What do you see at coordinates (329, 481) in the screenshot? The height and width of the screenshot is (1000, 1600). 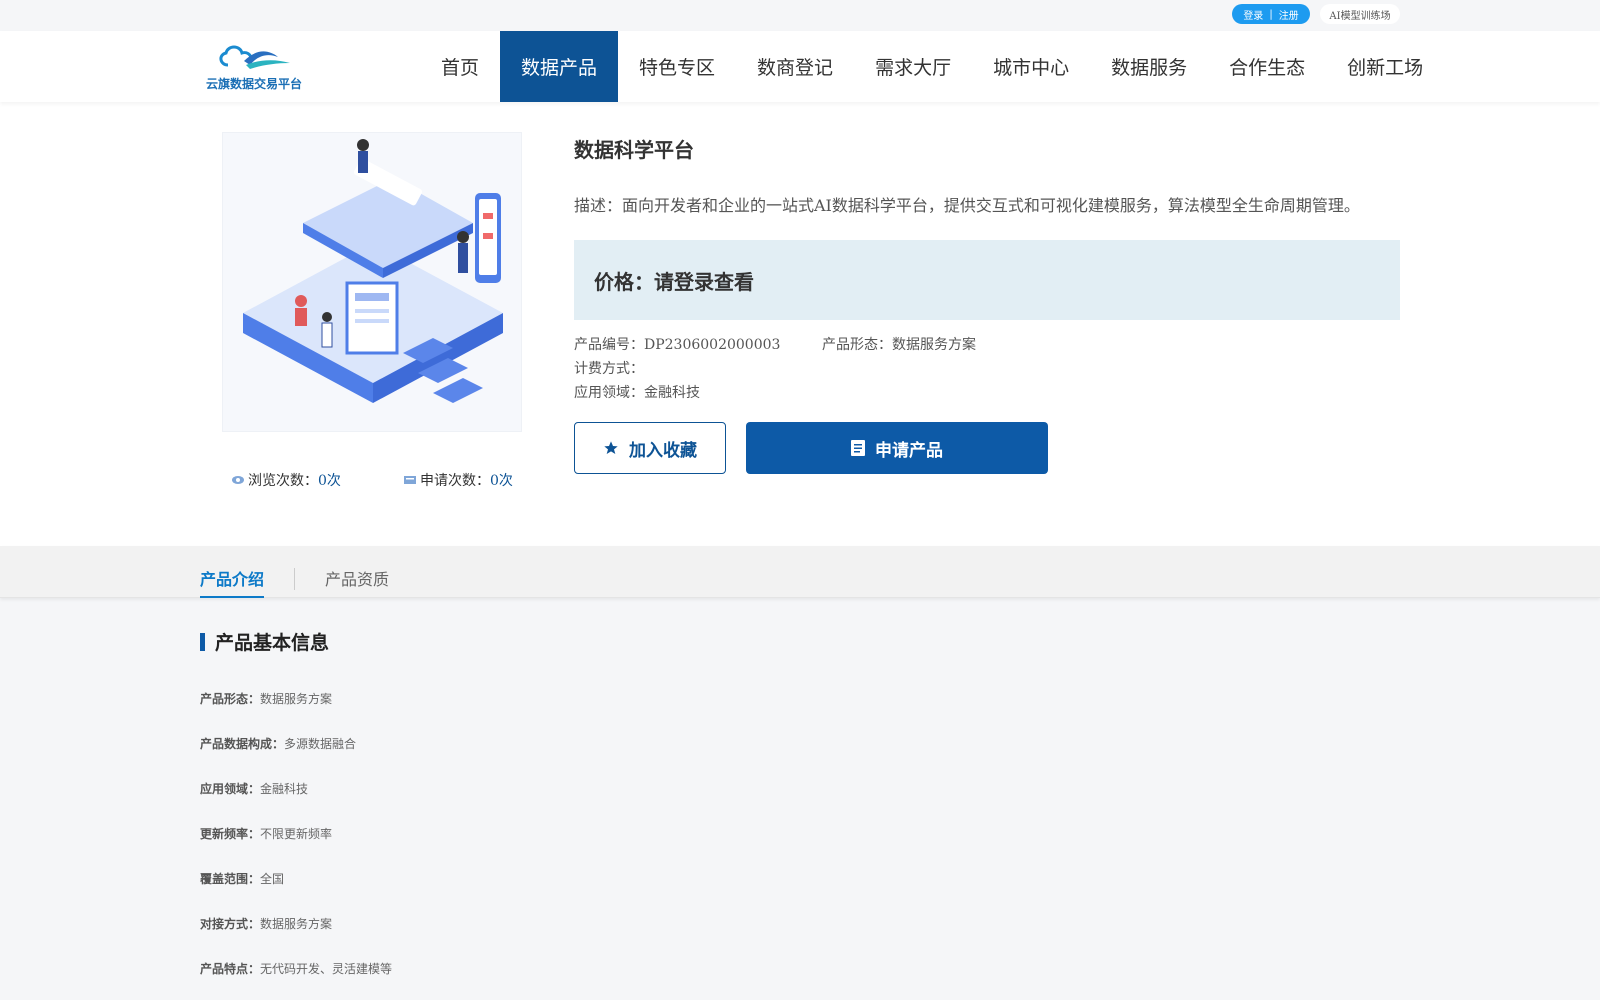 I see `view-count-value: 0次` at bounding box center [329, 481].